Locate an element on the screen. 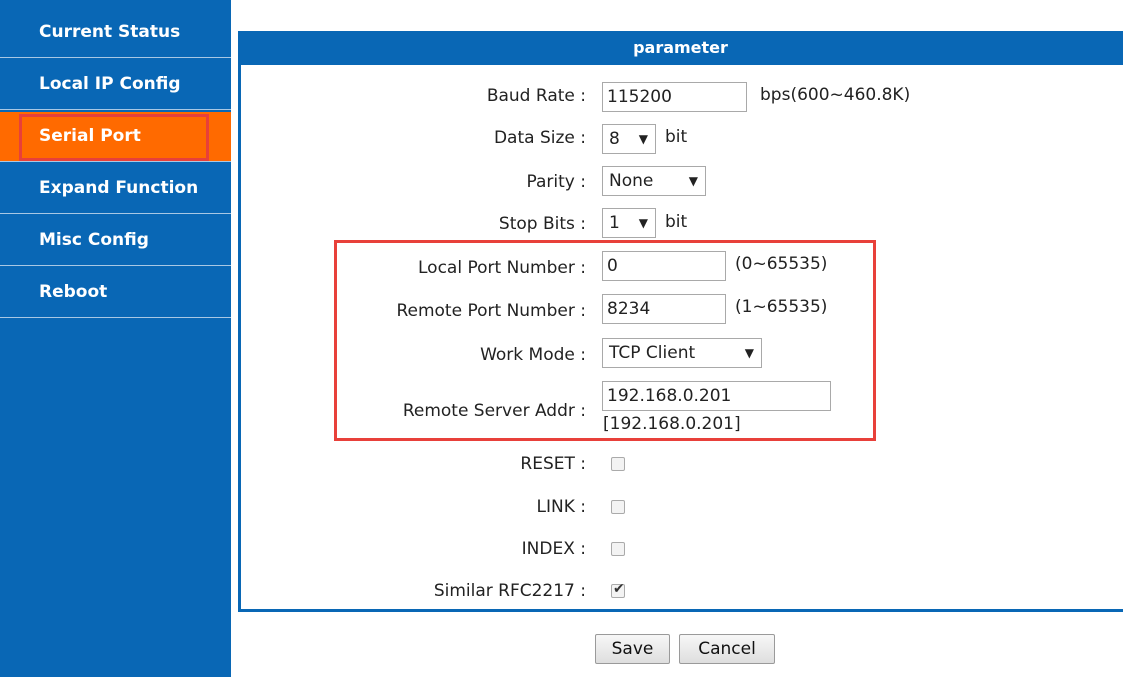 The width and height of the screenshot is (1123, 677). sidebar-item-reboot: Reboot is located at coordinates (115, 293).